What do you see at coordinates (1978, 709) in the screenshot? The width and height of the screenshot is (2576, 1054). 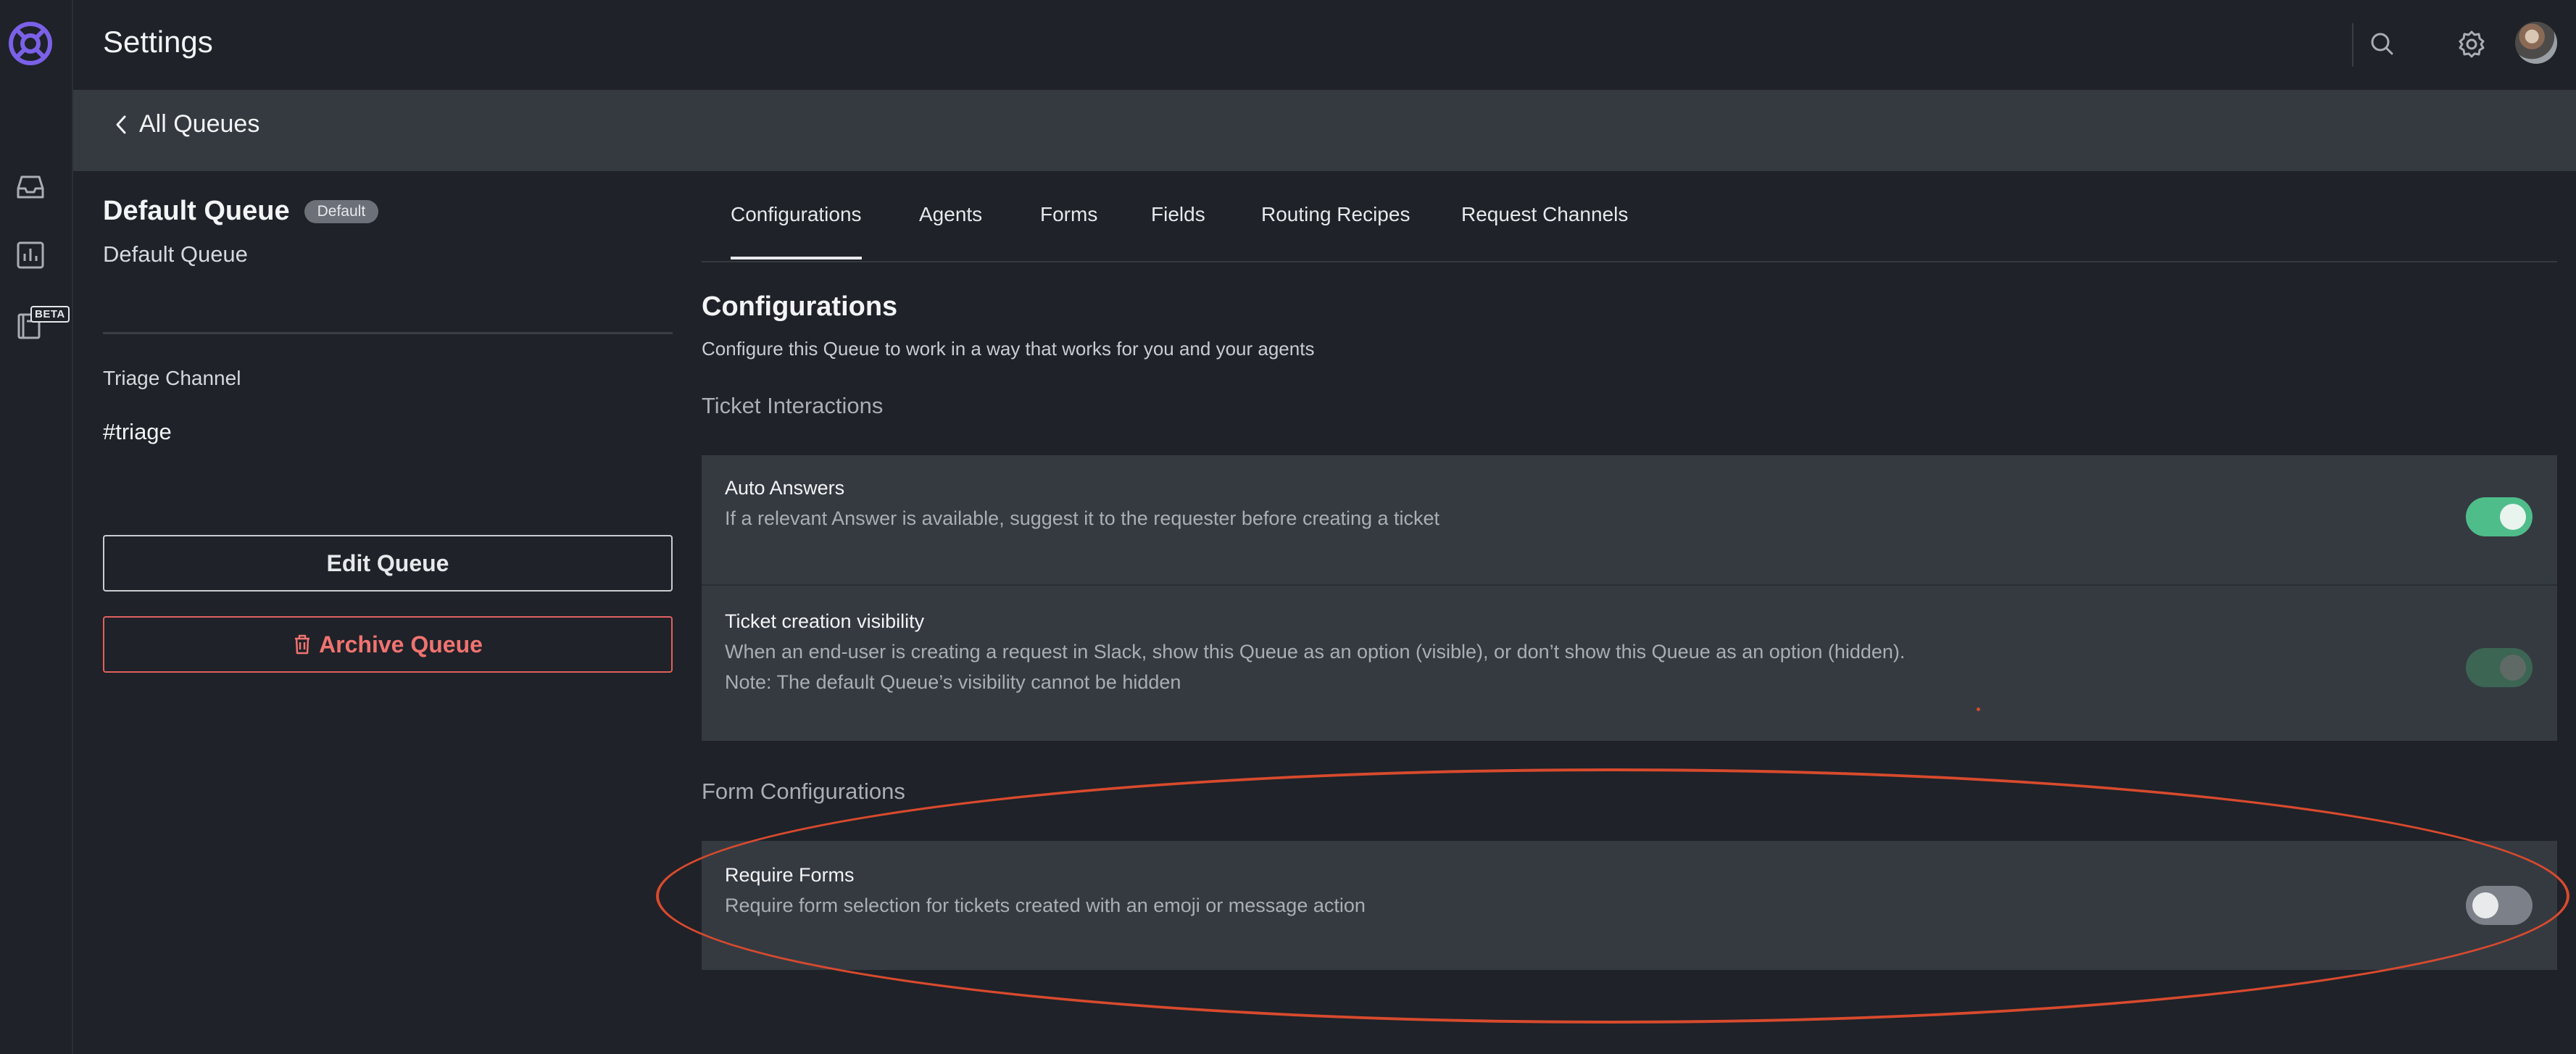 I see `annotation-dot` at bounding box center [1978, 709].